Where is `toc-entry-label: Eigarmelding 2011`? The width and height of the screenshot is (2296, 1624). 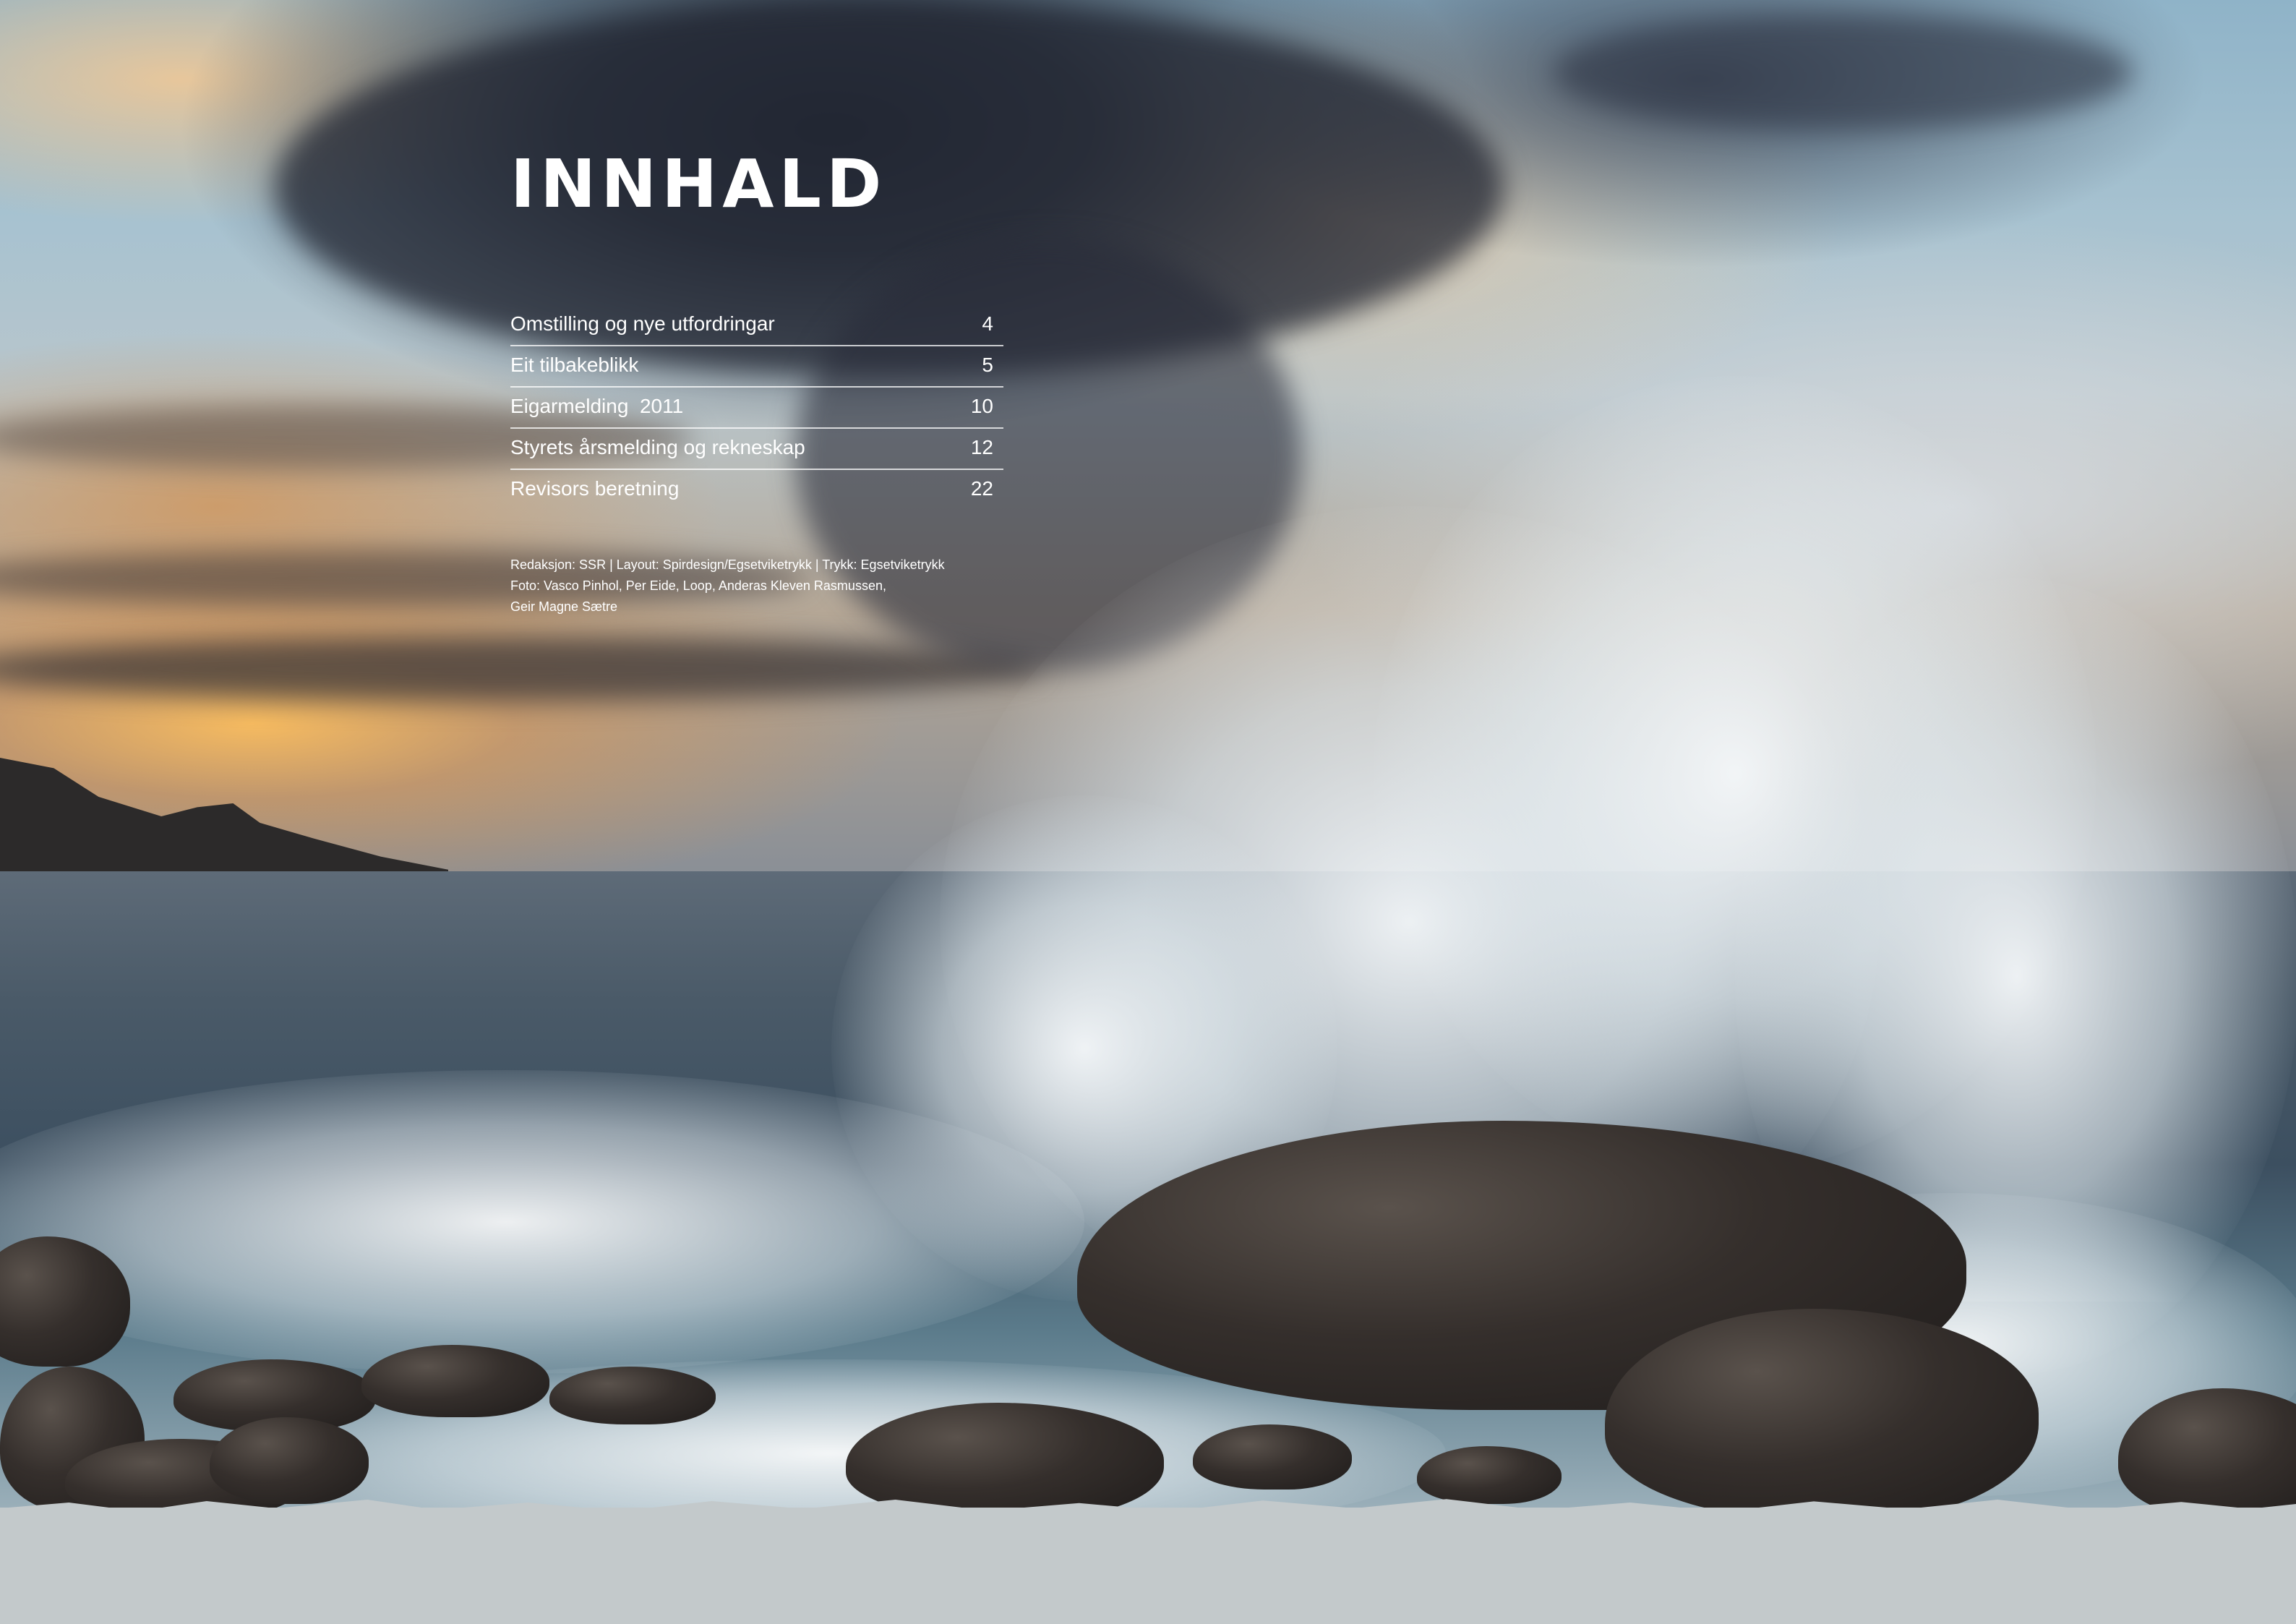 toc-entry-label: Eigarmelding 2011 is located at coordinates (597, 406).